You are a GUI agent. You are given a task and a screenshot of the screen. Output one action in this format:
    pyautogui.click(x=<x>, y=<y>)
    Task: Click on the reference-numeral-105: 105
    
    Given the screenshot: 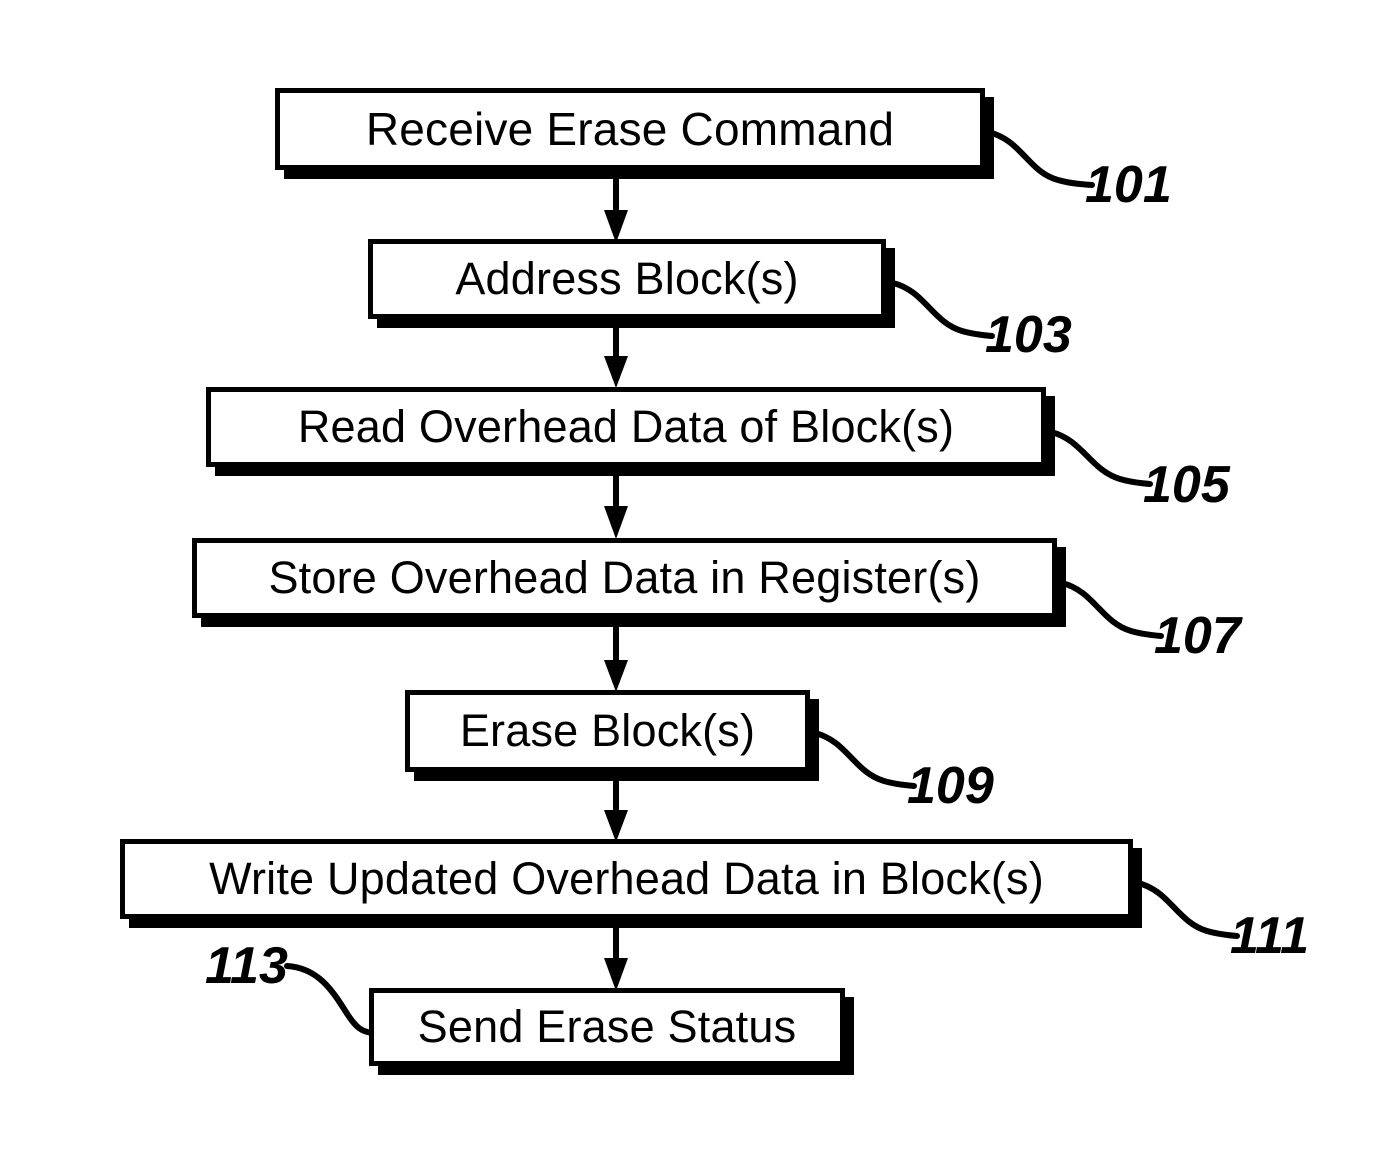 What is the action you would take?
    pyautogui.click(x=1186, y=485)
    